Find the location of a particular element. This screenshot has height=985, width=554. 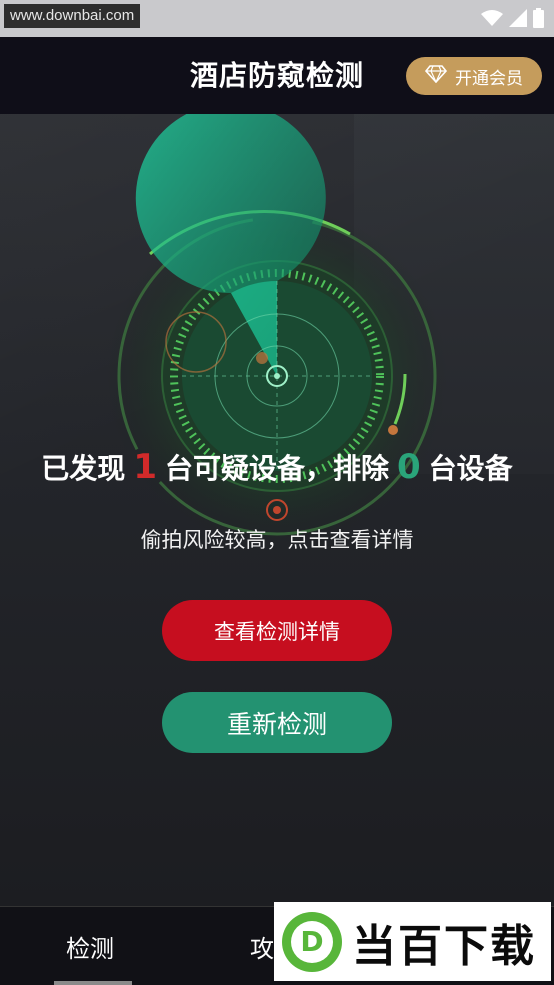

found-middle: 台可疑设备，排除 is located at coordinates (276, 468).